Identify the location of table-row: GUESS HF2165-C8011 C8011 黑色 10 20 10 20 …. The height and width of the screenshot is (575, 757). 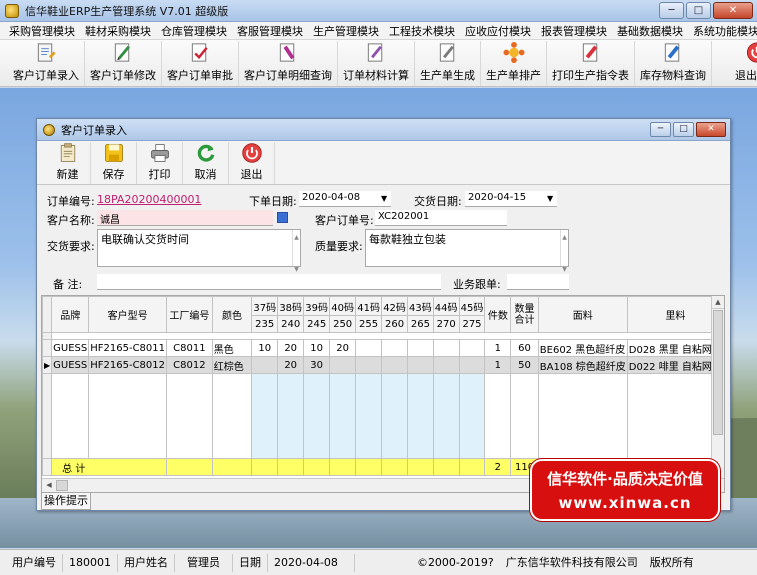
(383, 348).